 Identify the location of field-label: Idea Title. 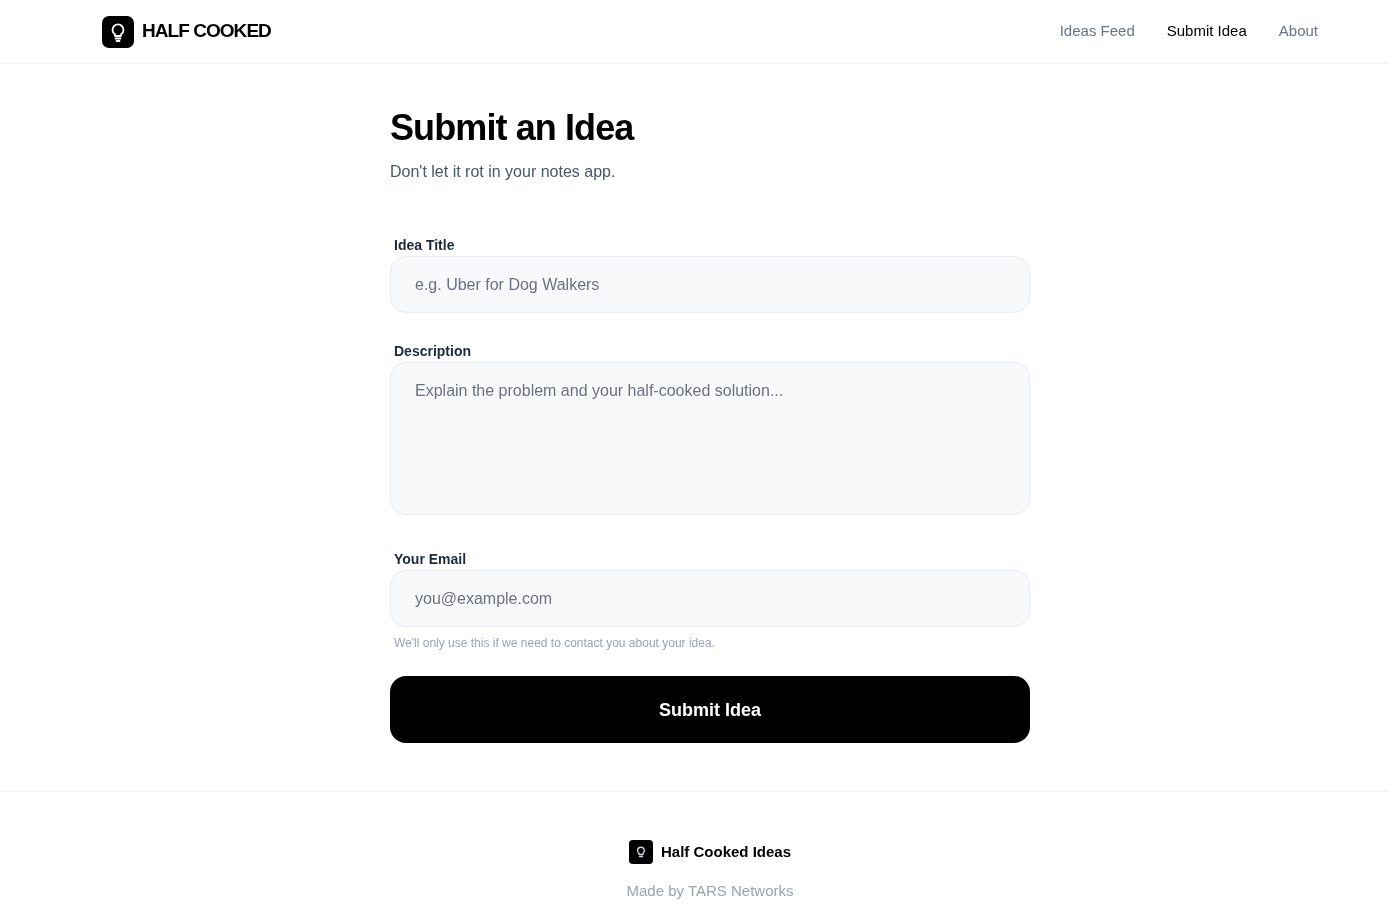
(424, 245).